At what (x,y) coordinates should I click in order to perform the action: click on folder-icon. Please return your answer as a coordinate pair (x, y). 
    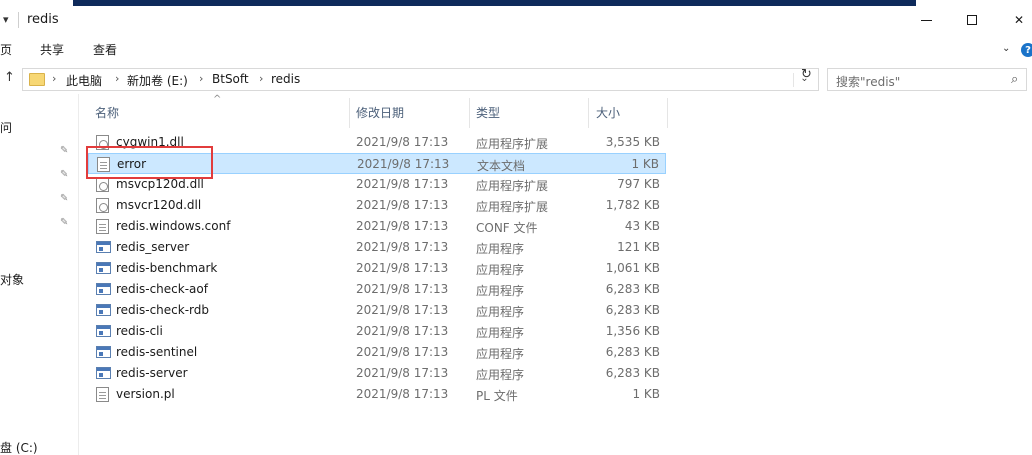
    Looking at the image, I should click on (37, 79).